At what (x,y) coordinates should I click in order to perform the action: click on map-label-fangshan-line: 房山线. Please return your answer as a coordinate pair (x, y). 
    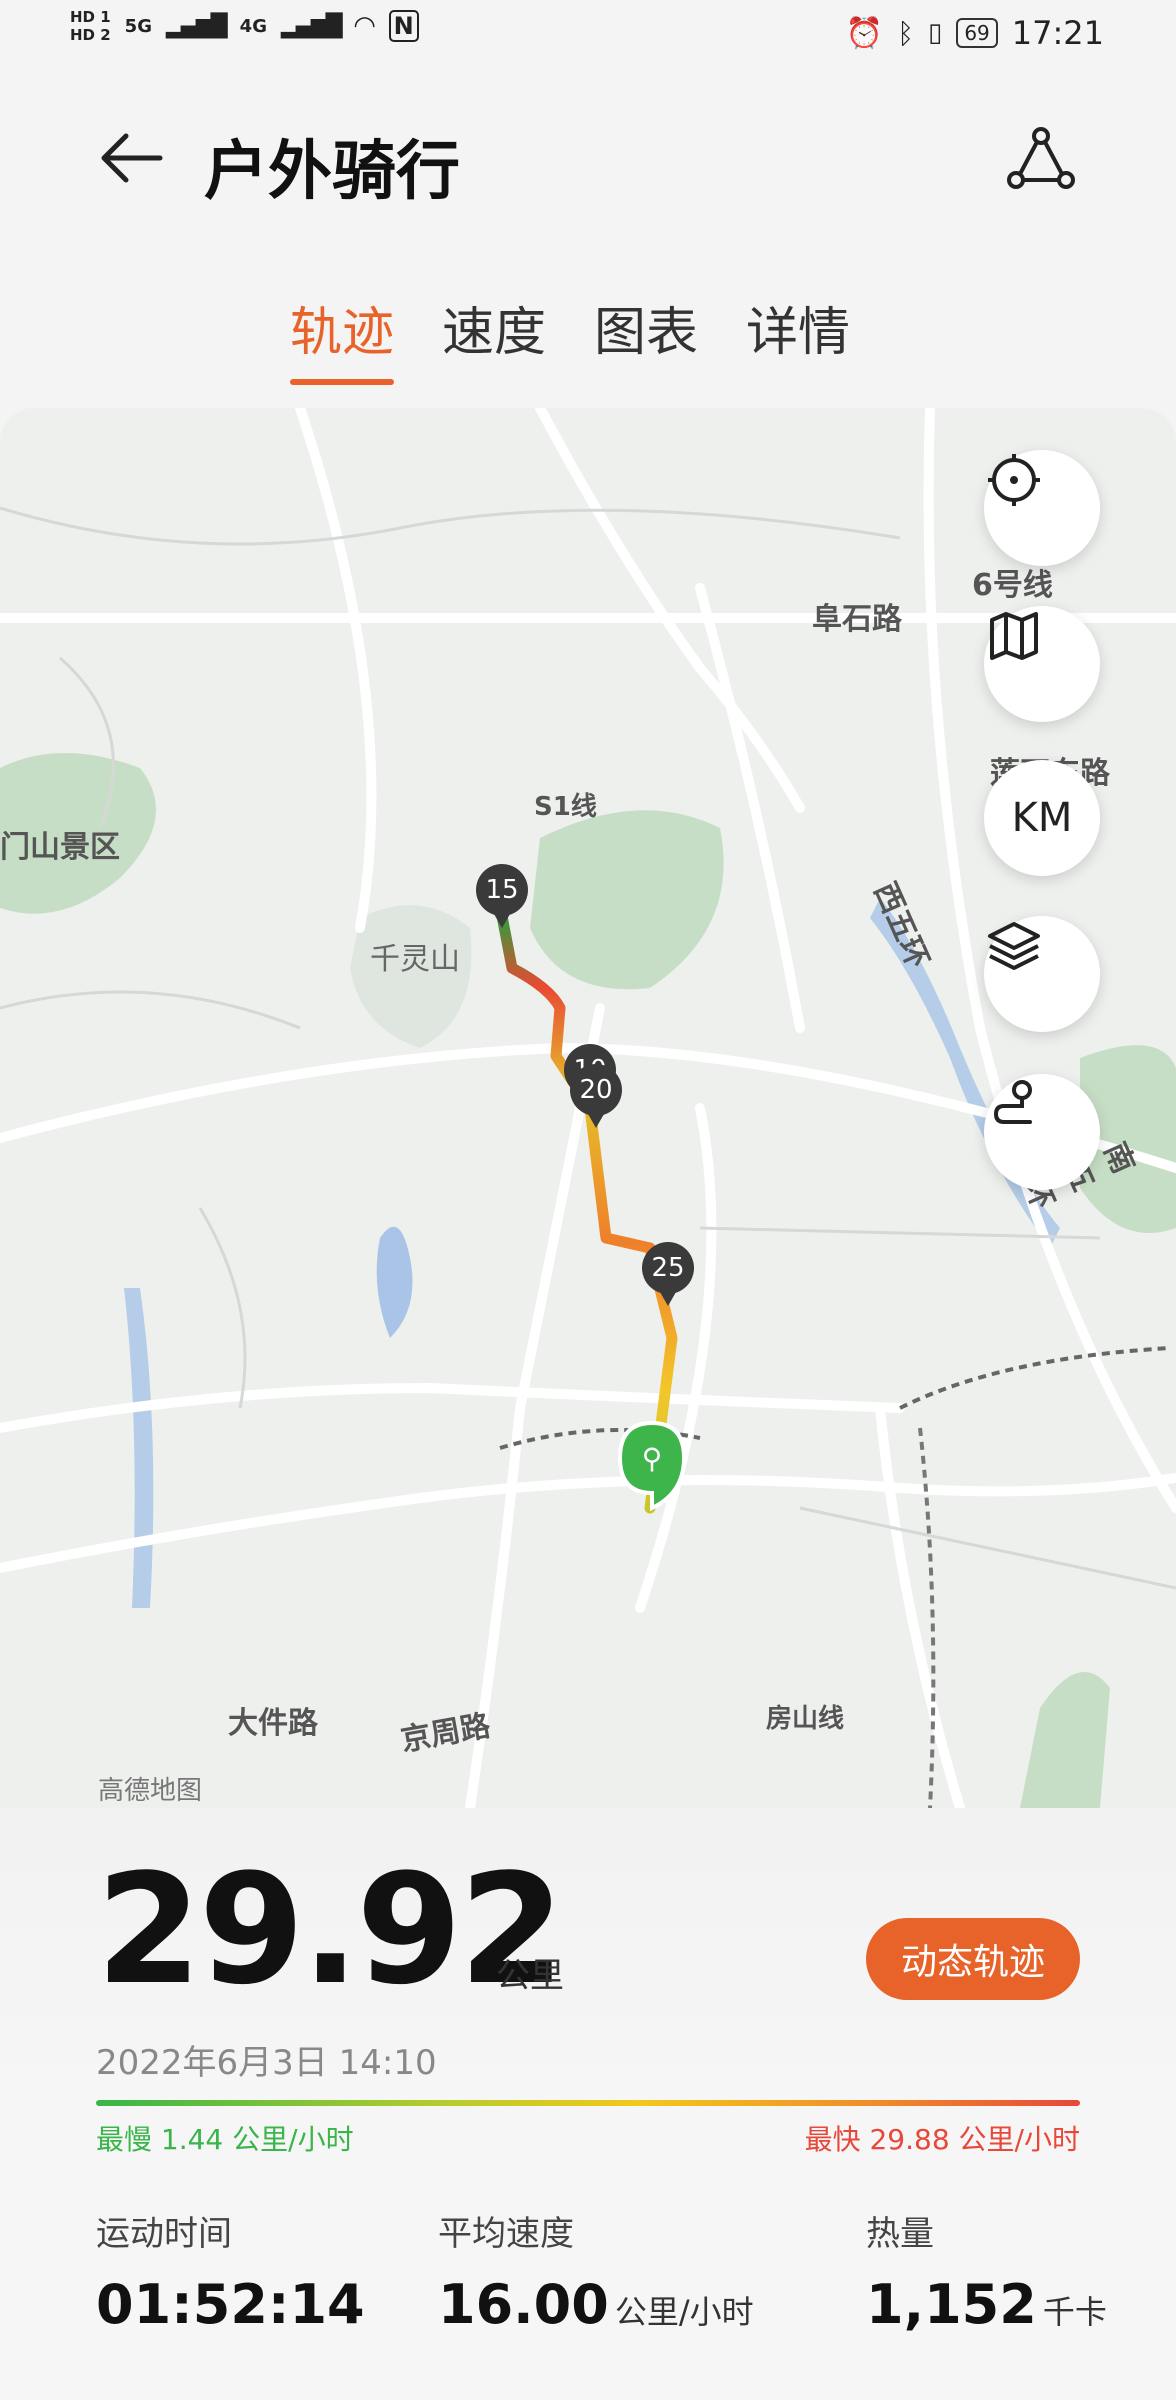
    Looking at the image, I should click on (805, 1719).